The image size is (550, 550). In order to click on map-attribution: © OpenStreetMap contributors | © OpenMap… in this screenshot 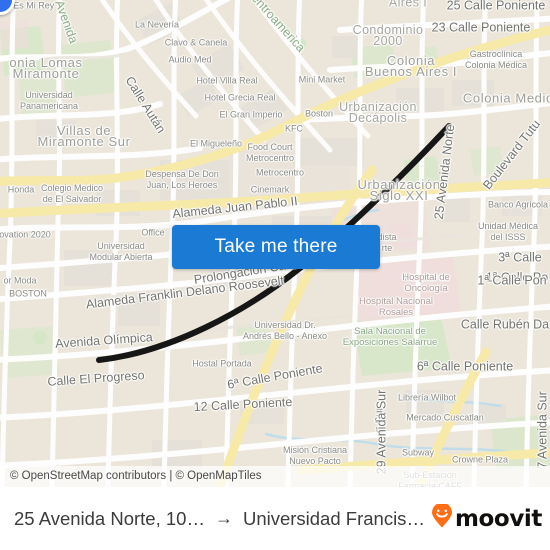, I will do `click(275, 476)`.